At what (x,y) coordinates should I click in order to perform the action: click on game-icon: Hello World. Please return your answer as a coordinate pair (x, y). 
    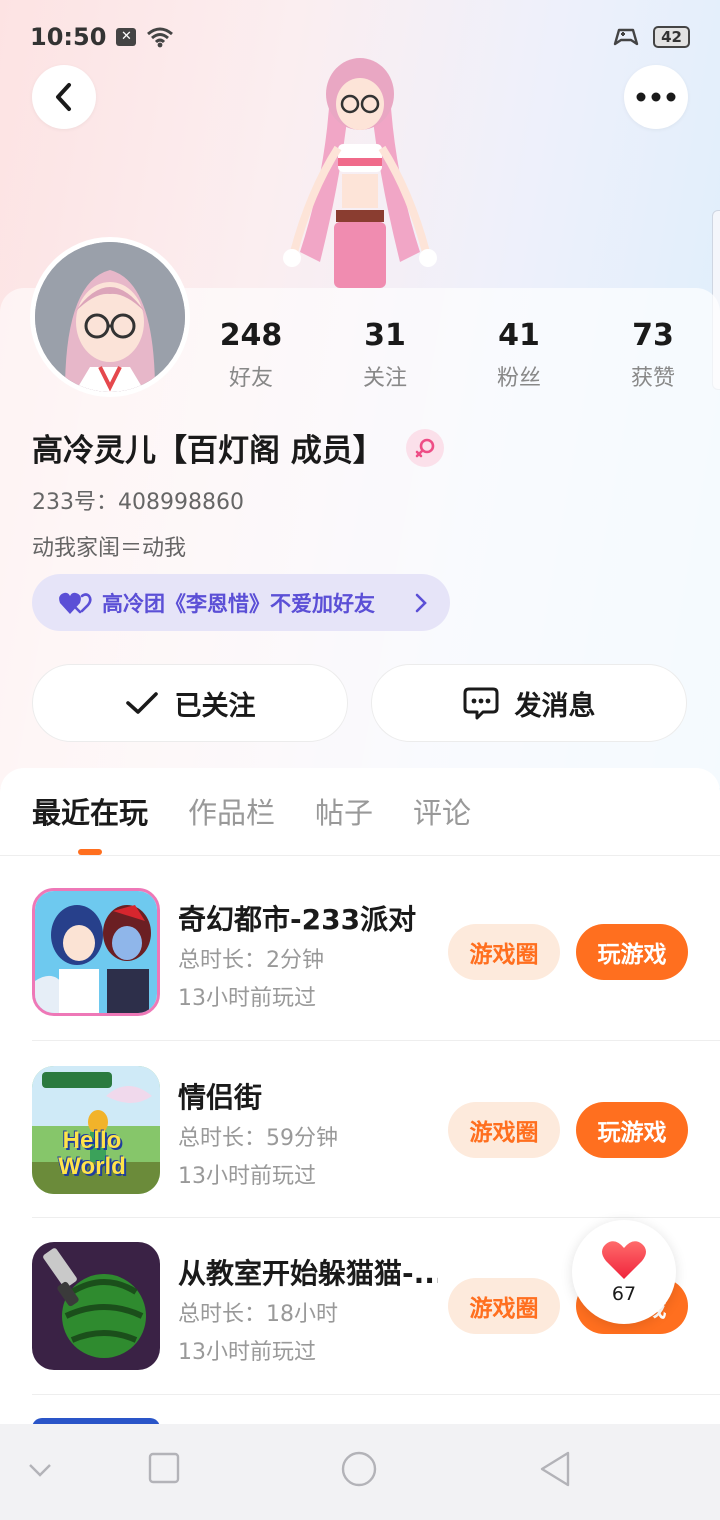
    Looking at the image, I should click on (96, 1130).